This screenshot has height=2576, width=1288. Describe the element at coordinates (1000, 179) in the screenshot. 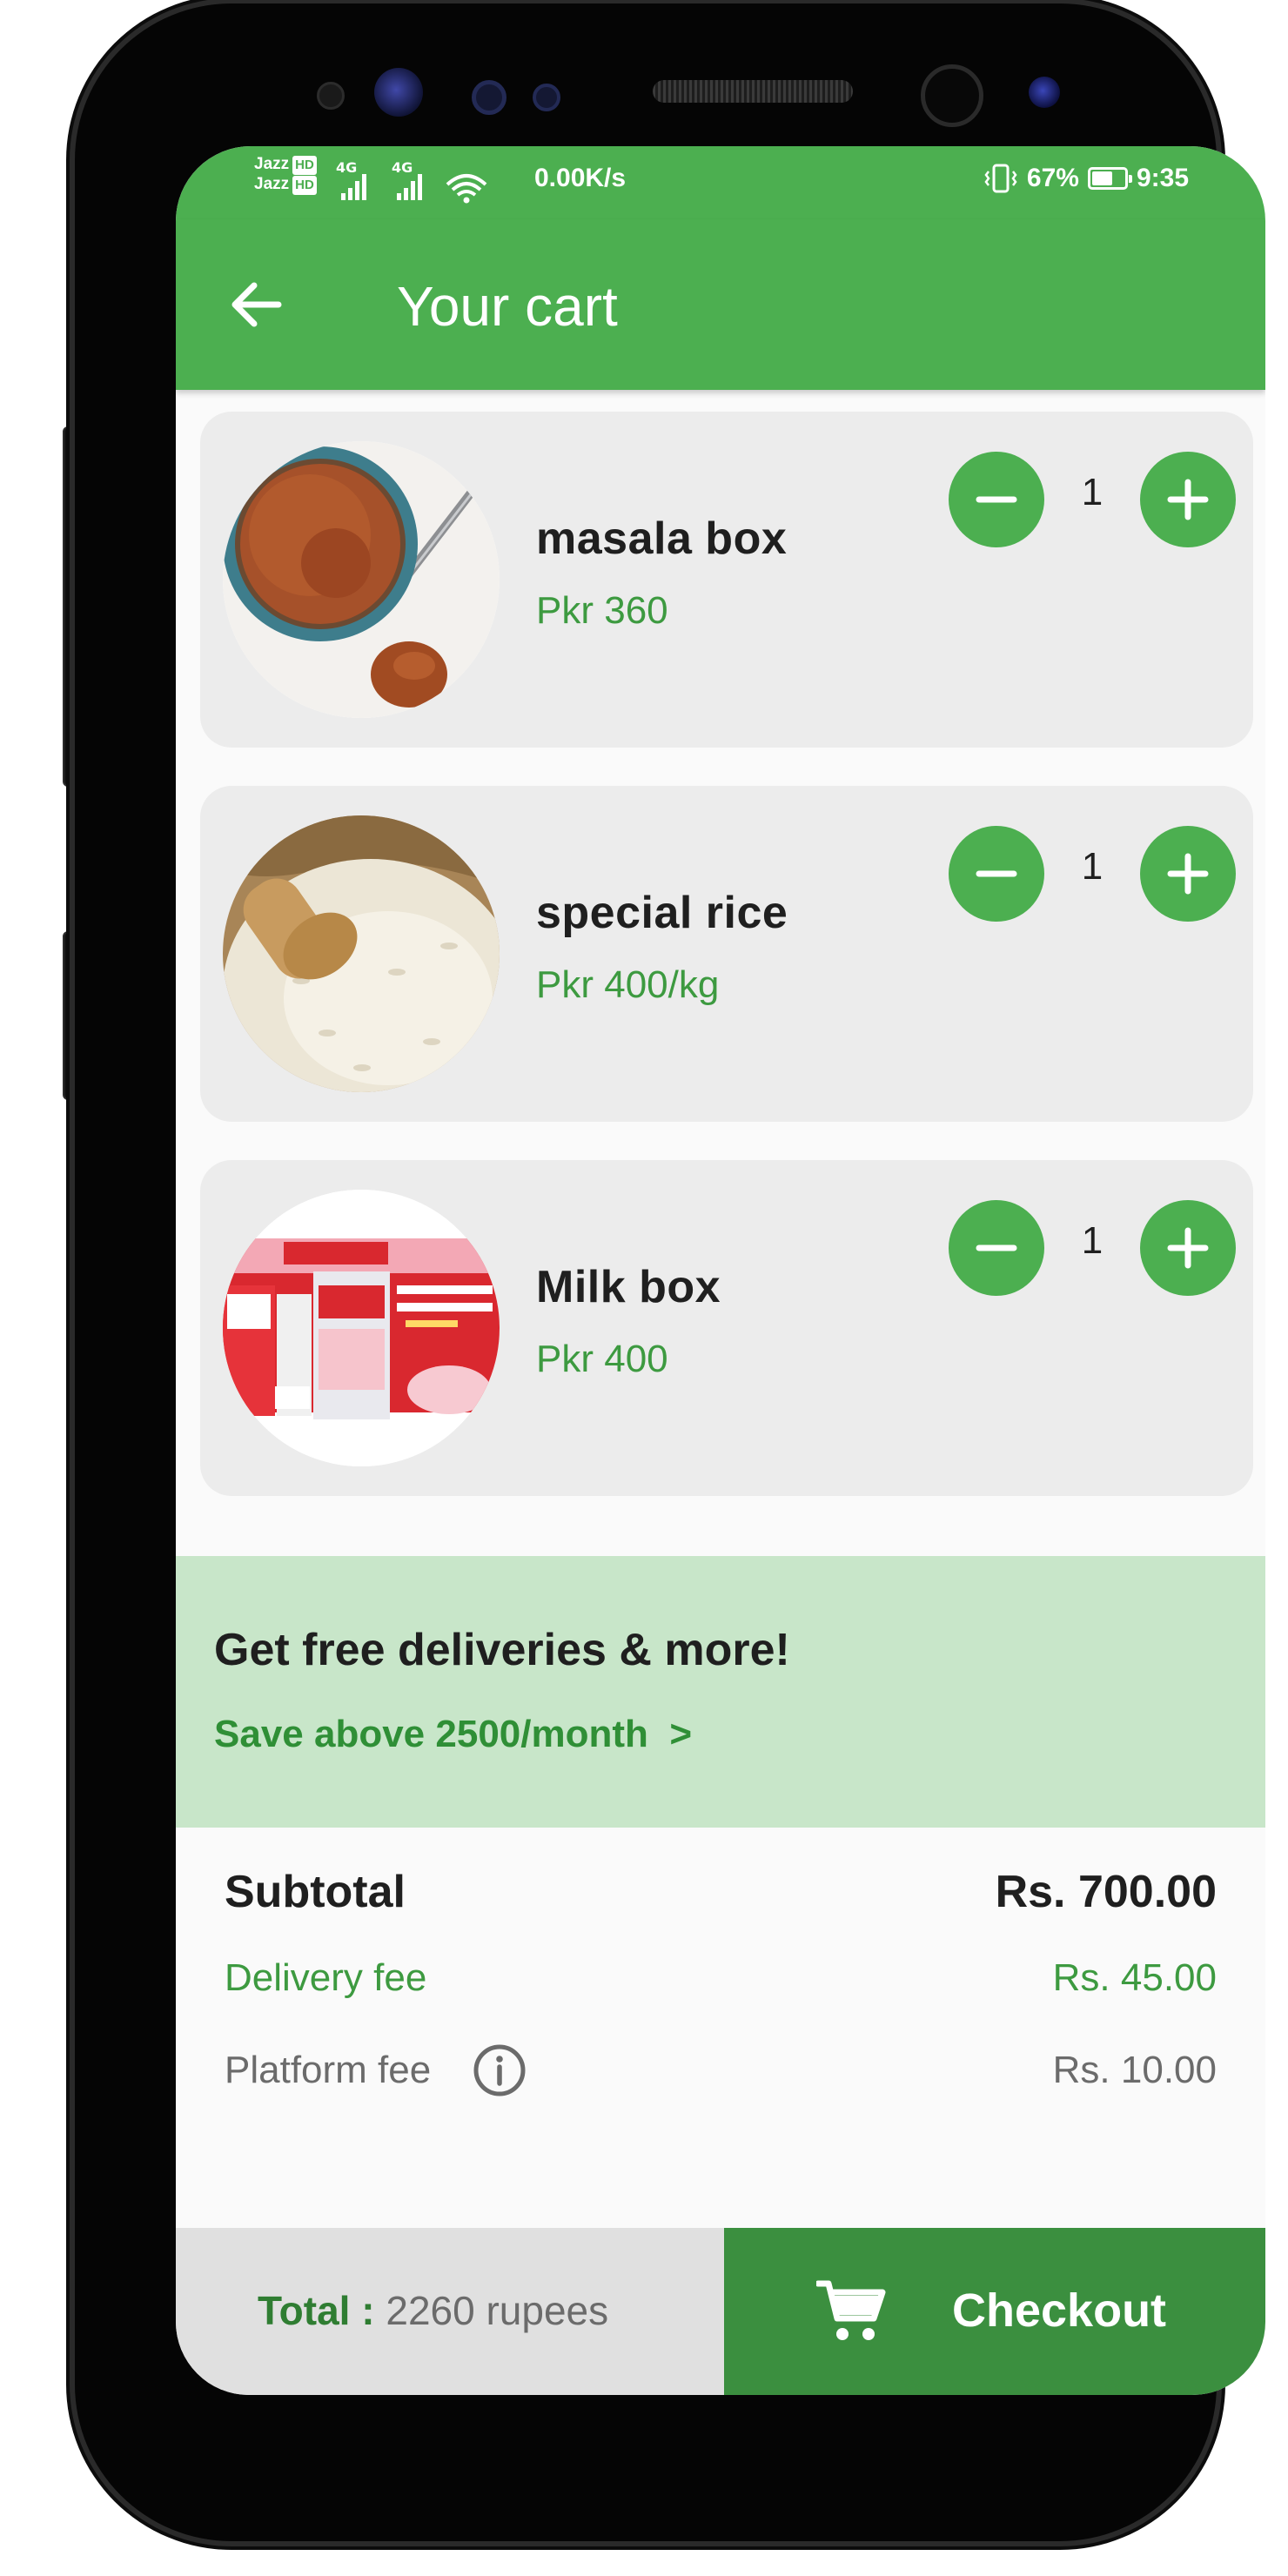

I see `vibrate-icon` at that location.